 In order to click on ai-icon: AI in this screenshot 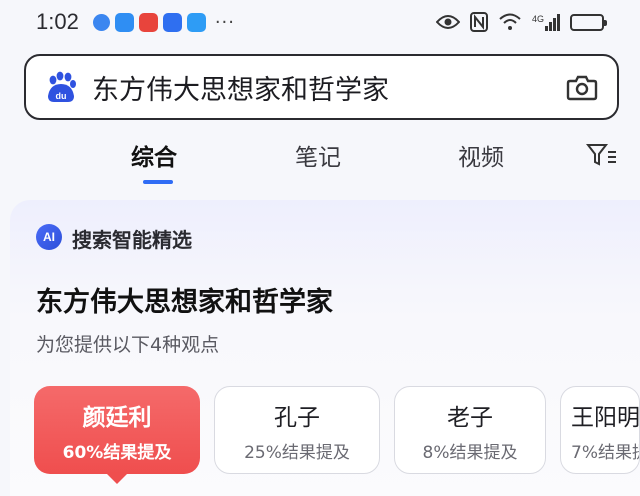, I will do `click(49, 237)`.